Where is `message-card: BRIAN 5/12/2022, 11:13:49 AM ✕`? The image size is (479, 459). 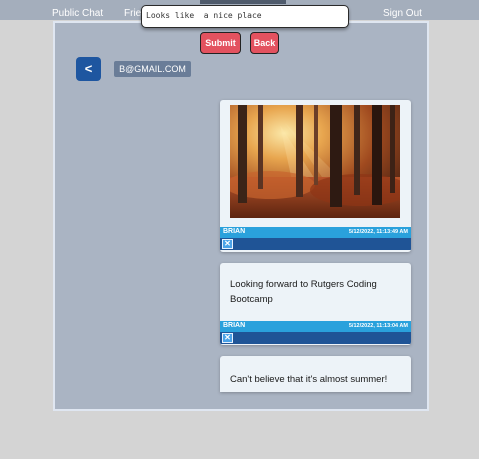 message-card: BRIAN 5/12/2022, 11:13:49 AM ✕ is located at coordinates (315, 176).